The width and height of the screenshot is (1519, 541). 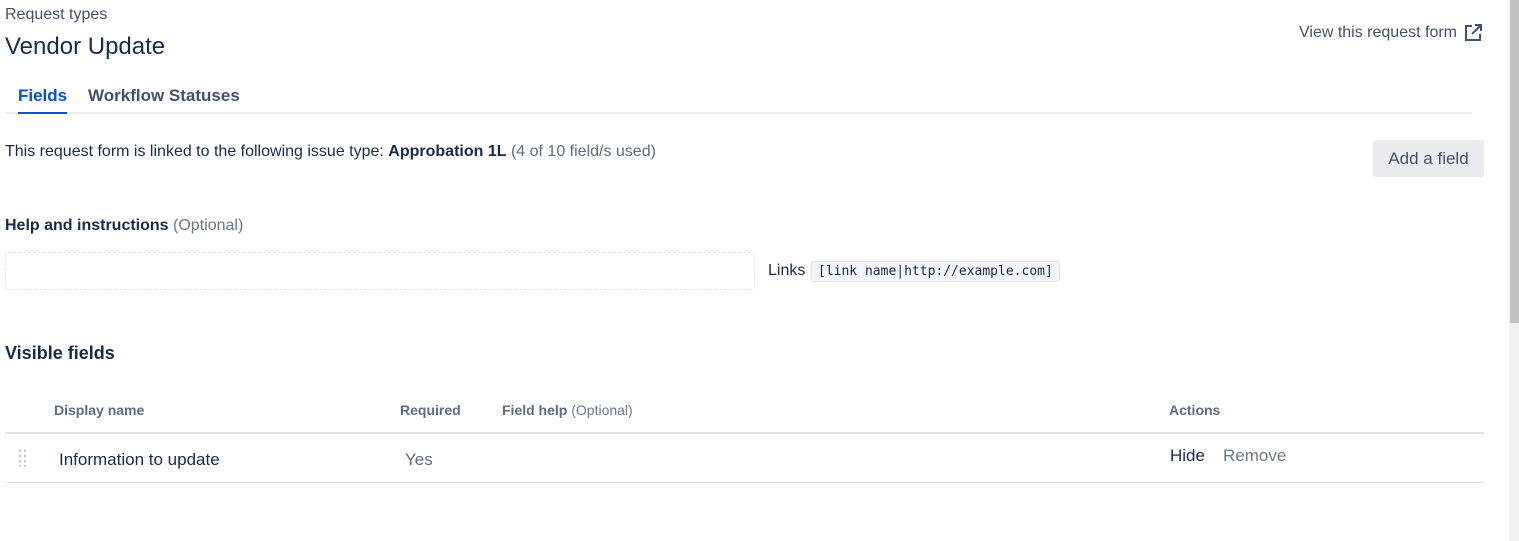 I want to click on tab-fields: Fields, so click(x=43, y=100).